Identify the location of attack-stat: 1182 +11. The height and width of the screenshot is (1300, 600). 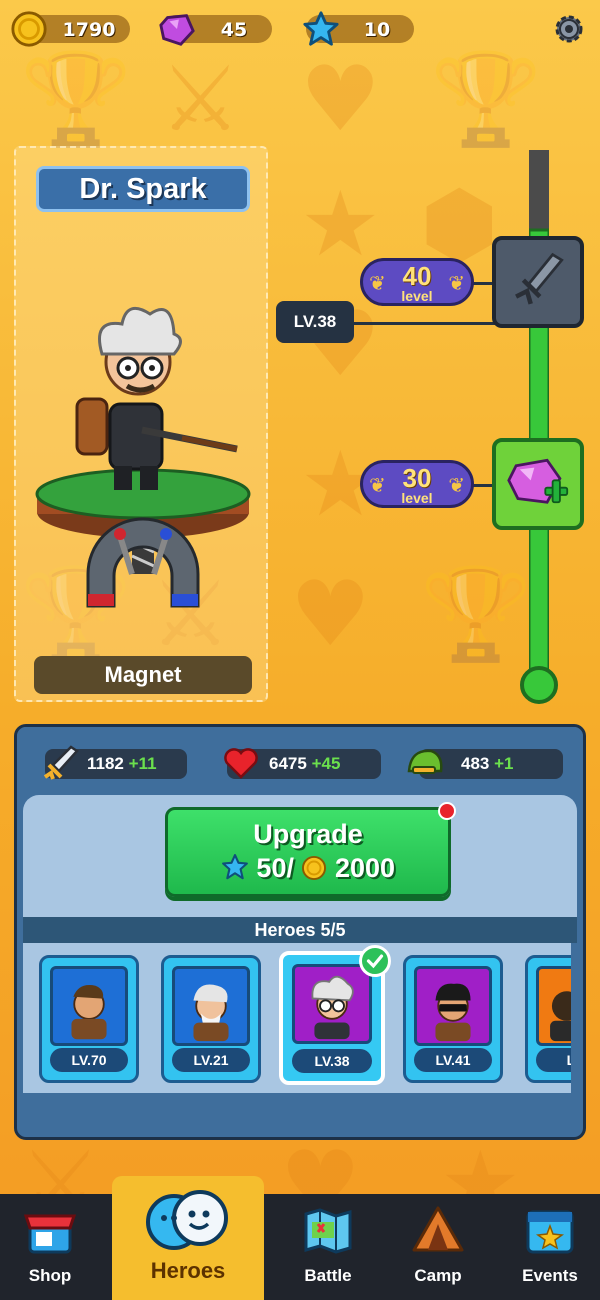
(115, 762).